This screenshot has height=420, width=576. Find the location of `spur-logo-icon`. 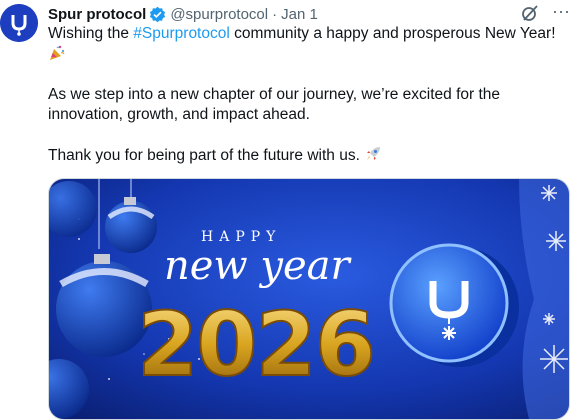

spur-logo-icon is located at coordinates (19, 23).